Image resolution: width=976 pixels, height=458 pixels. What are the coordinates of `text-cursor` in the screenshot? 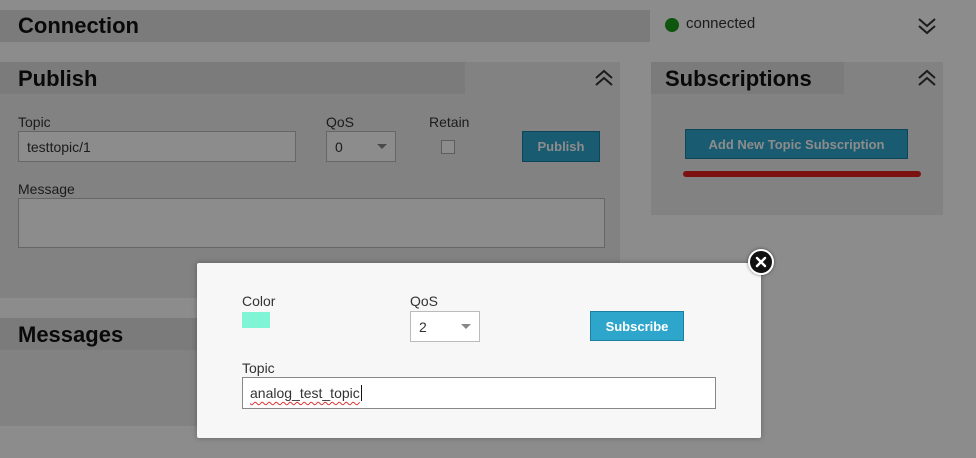 It's located at (361, 393).